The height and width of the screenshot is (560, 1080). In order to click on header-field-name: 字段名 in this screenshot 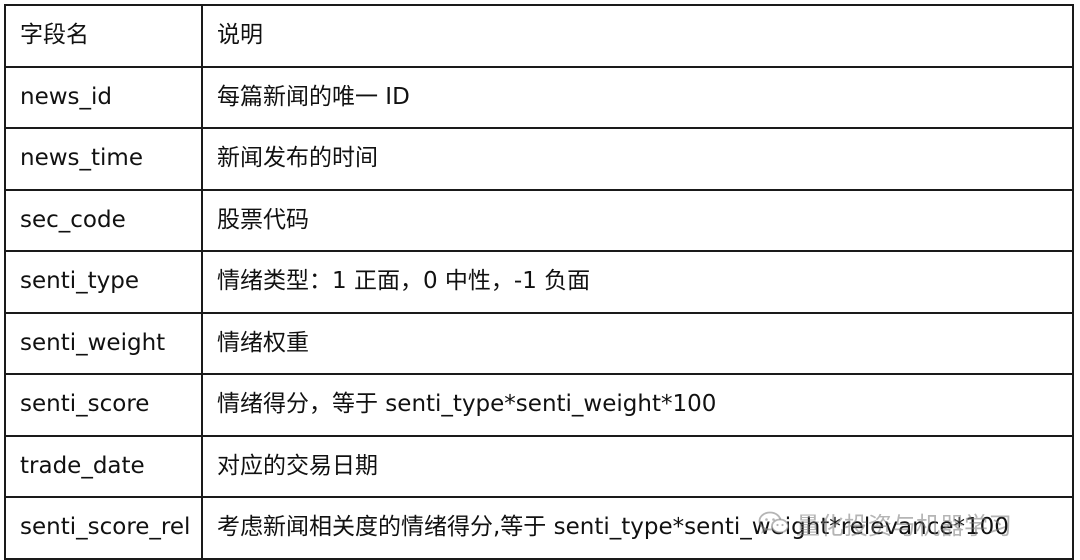, I will do `click(103, 36)`.